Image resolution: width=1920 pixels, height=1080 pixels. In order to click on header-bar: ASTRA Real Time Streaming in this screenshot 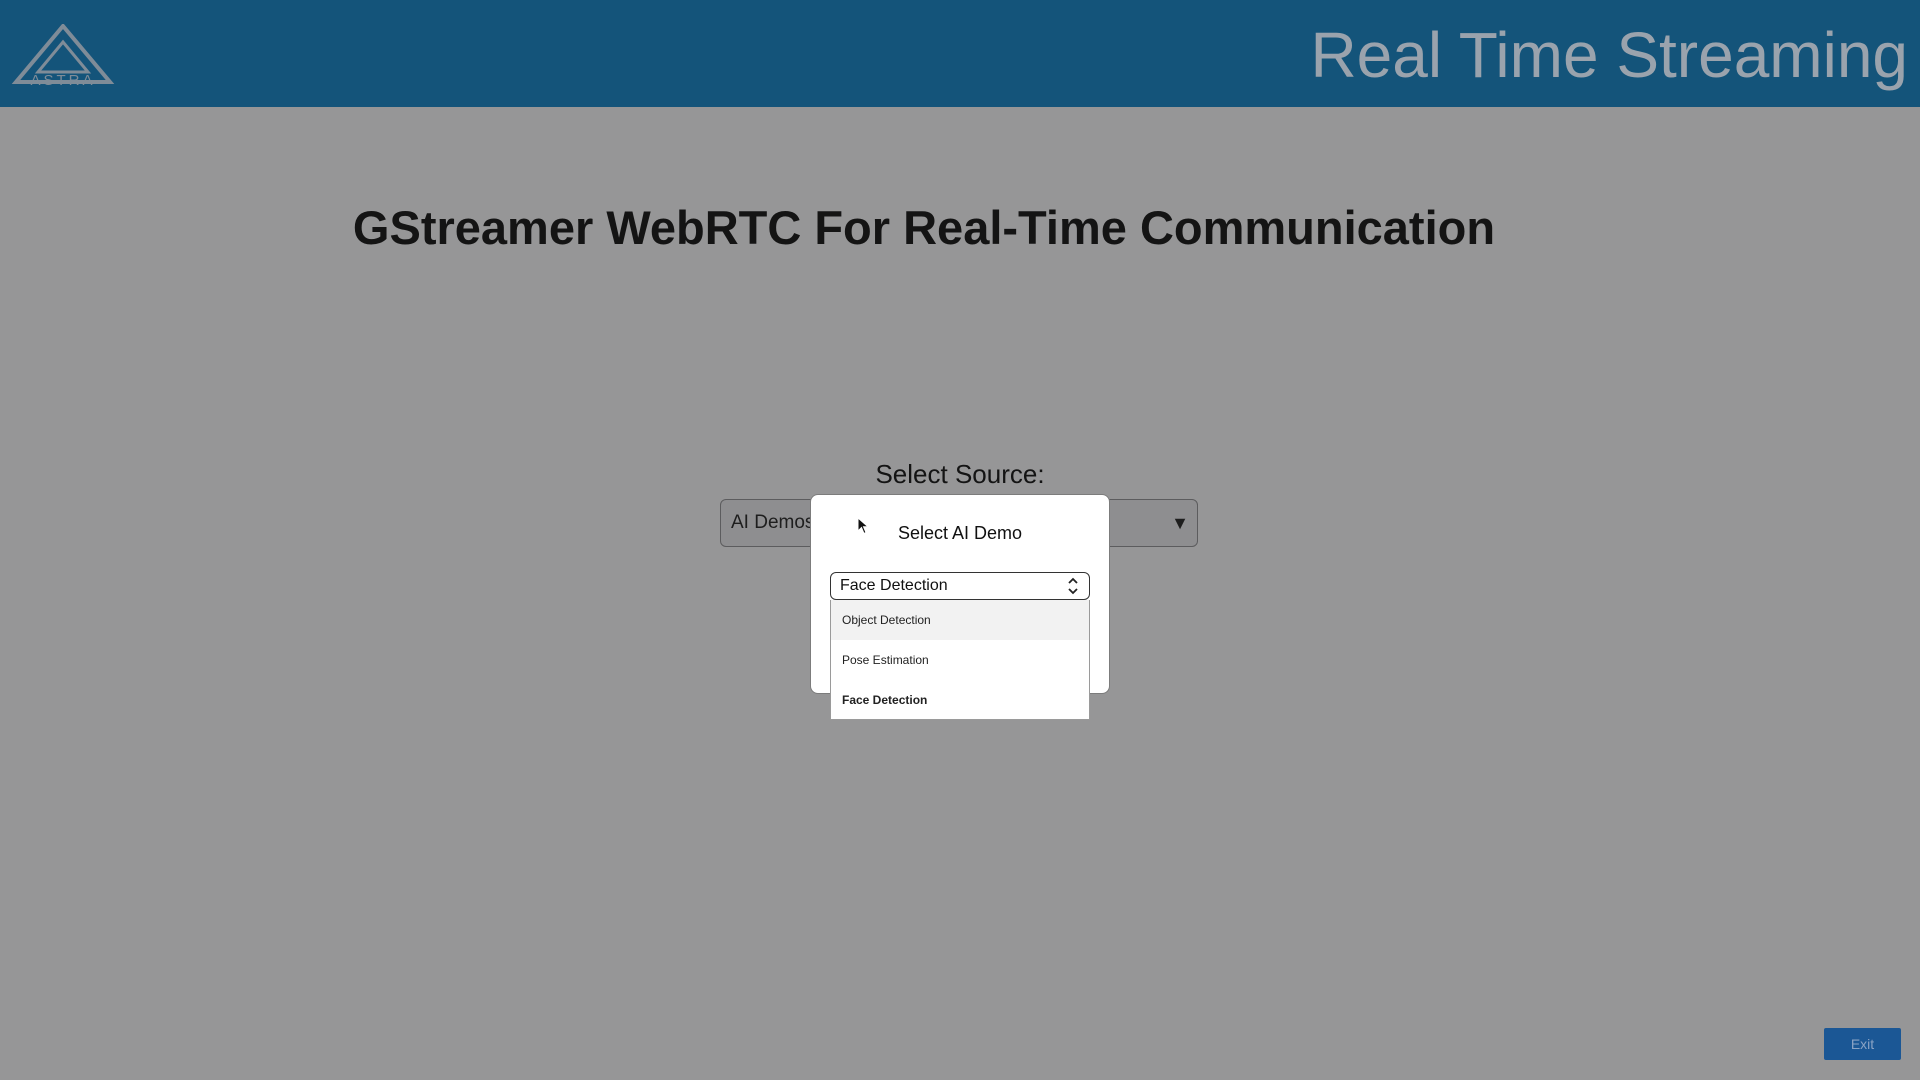, I will do `click(960, 53)`.